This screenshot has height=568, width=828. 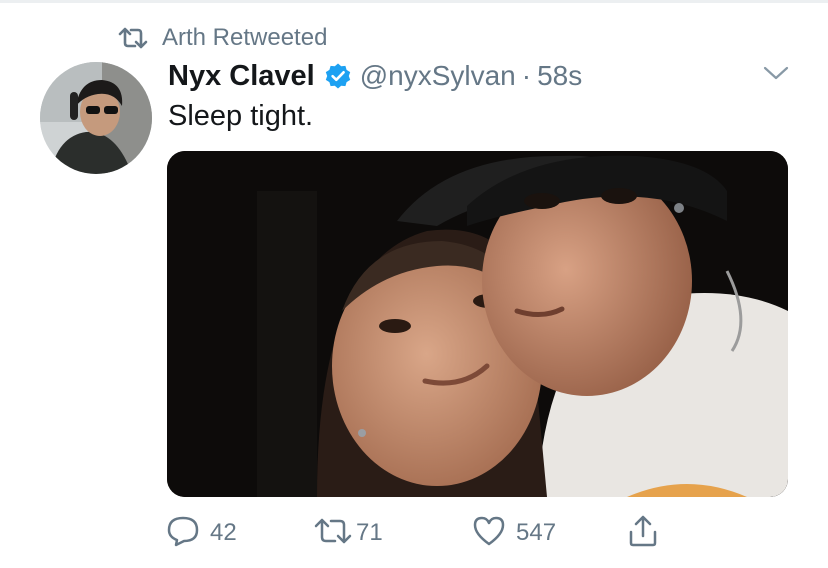 I want to click on avatar, so click(x=96, y=118).